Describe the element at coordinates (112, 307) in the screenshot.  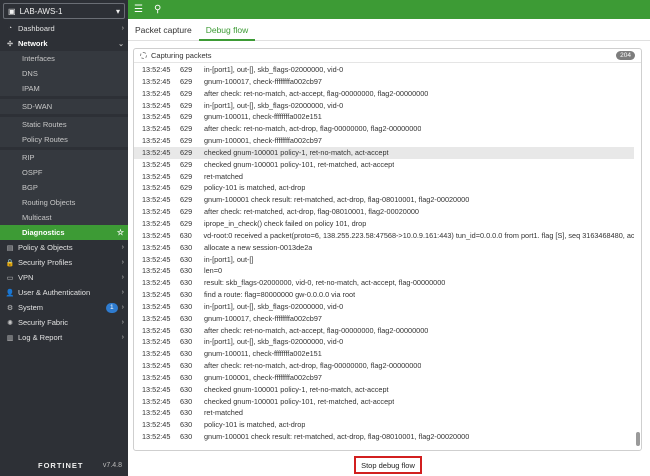
I see `notification-badge: 1` at that location.